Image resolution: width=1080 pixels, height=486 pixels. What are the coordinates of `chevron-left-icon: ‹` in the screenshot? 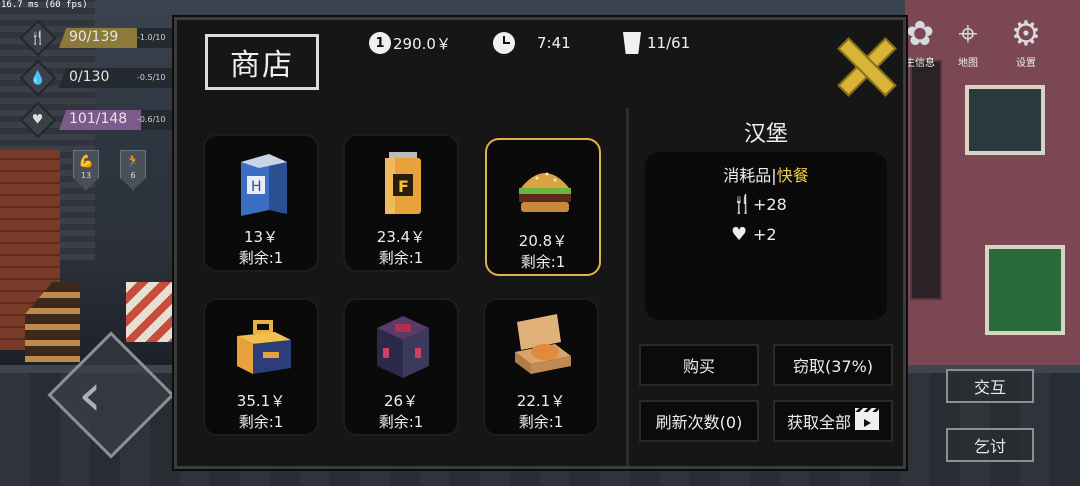 It's located at (90, 395).